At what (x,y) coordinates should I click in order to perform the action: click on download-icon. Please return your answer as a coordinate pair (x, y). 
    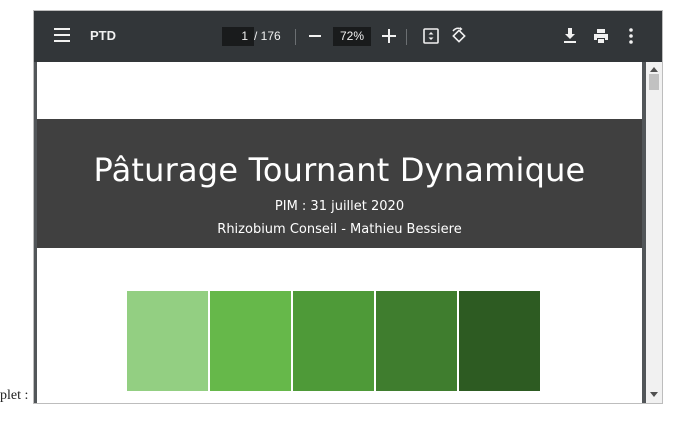
    Looking at the image, I should click on (570, 35).